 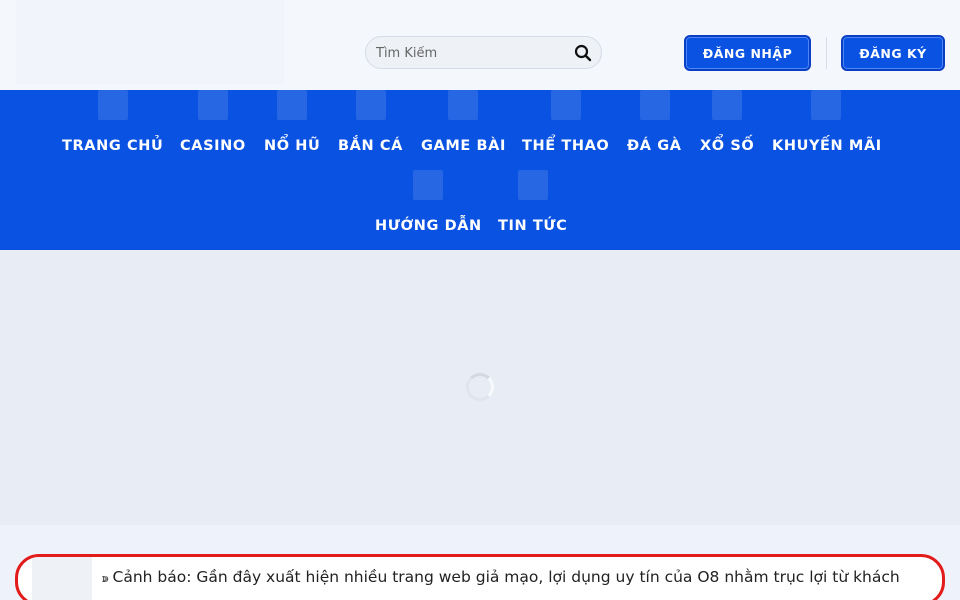 What do you see at coordinates (463, 122) in the screenshot?
I see `nav-item-card-games: GAME BÀI` at bounding box center [463, 122].